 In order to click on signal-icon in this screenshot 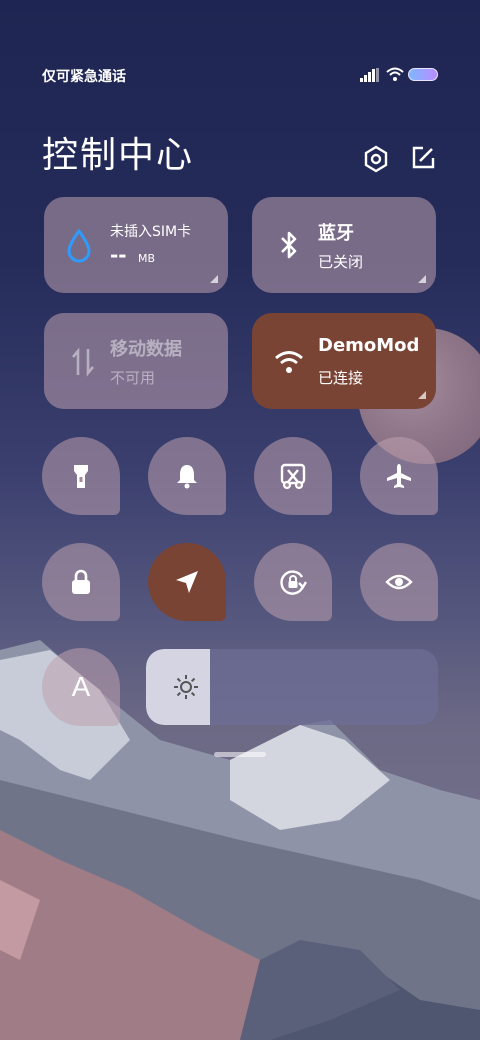, I will do `click(369, 75)`.